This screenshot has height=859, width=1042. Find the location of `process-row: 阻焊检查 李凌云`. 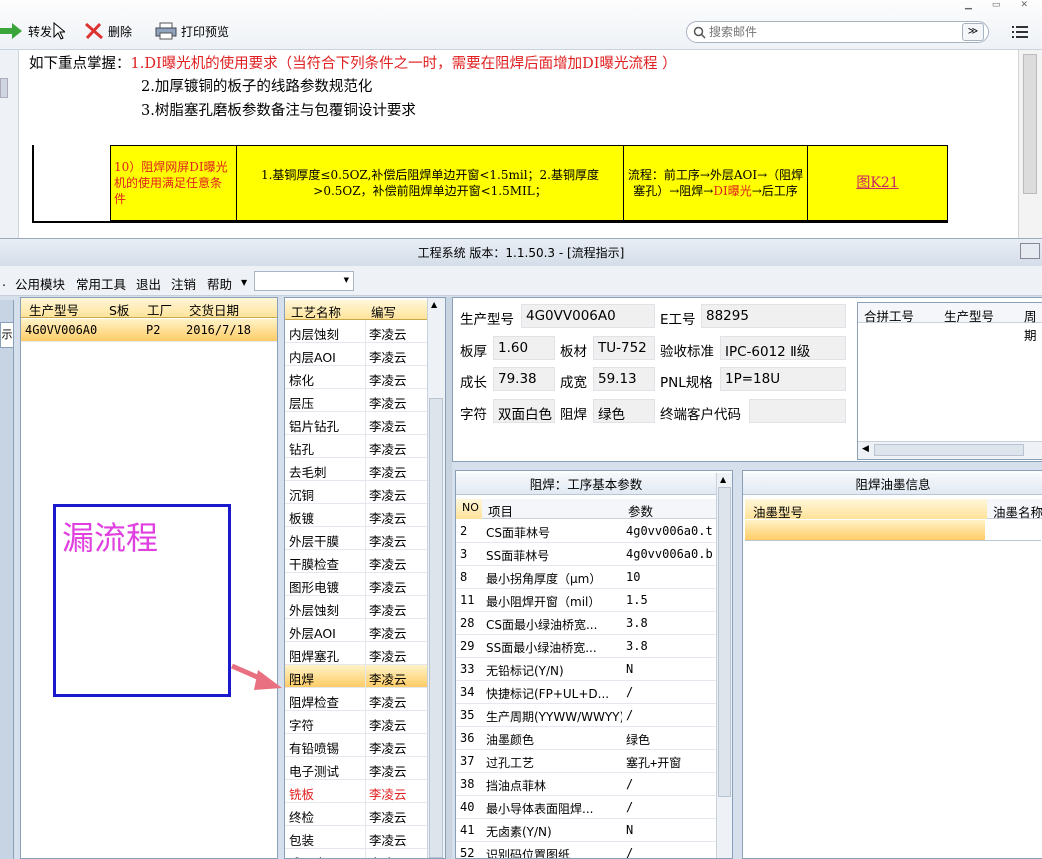

process-row: 阻焊检查 李凌云 is located at coordinates (356, 699).